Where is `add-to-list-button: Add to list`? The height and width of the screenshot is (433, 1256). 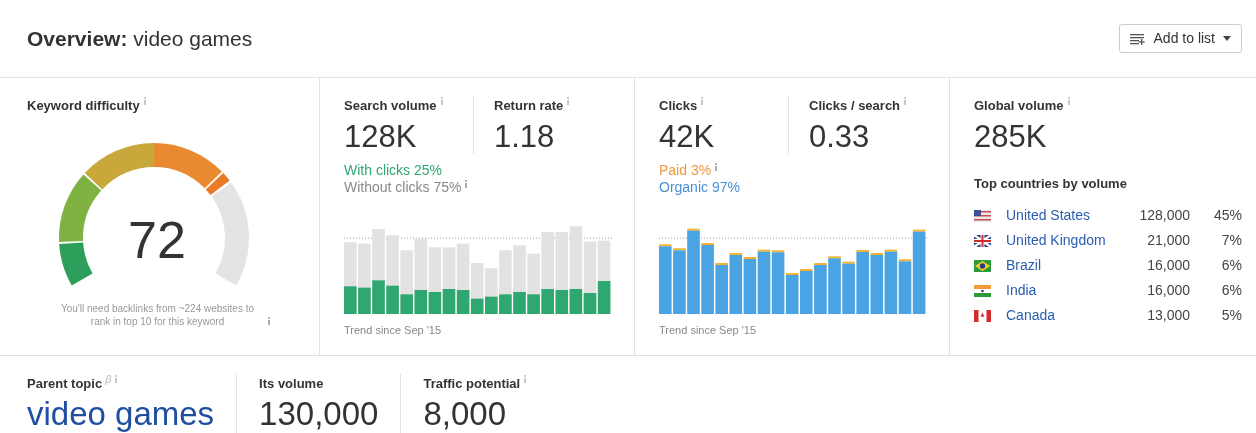 add-to-list-button: Add to list is located at coordinates (1180, 38).